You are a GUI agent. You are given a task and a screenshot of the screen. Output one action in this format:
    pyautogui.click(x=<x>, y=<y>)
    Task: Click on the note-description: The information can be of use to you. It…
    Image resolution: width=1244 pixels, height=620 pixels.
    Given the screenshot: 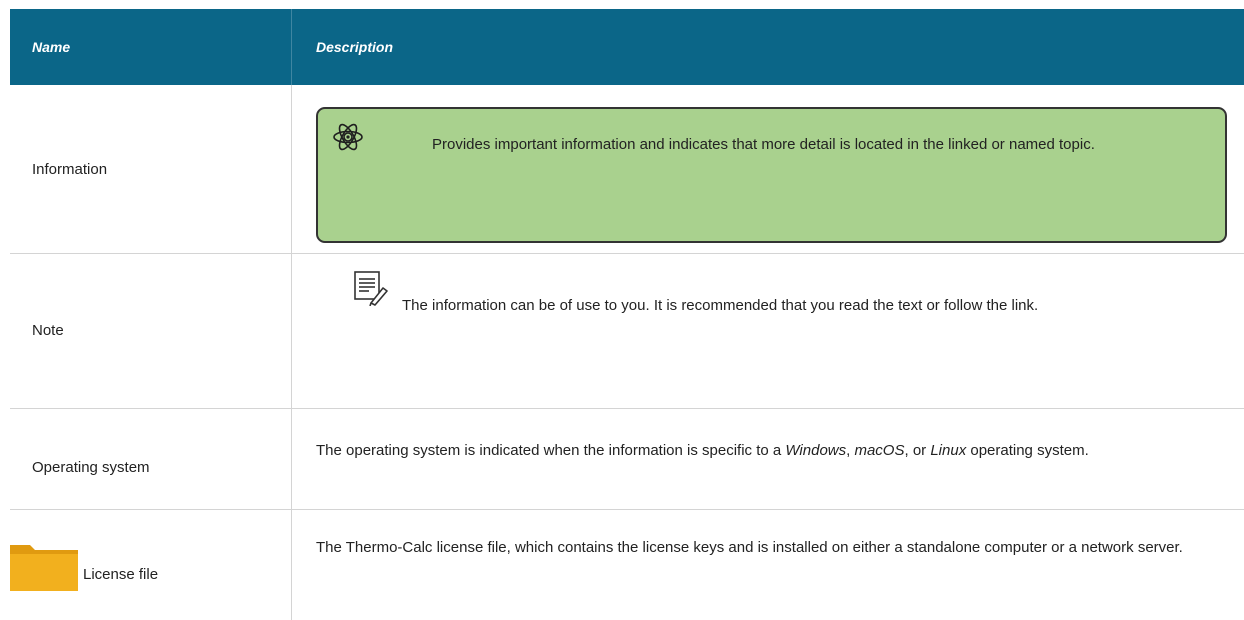 What is the action you would take?
    pyautogui.click(x=720, y=305)
    